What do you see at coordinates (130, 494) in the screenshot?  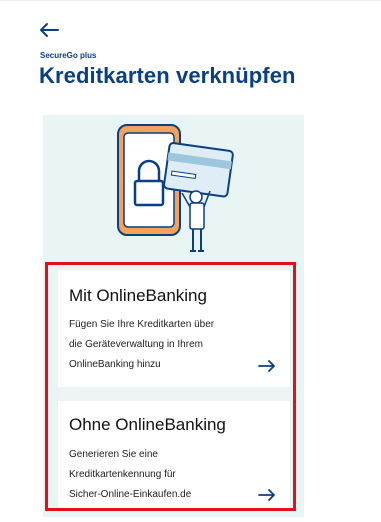 I see `option-description-line: Sicher-Online-Einkaufen.de` at bounding box center [130, 494].